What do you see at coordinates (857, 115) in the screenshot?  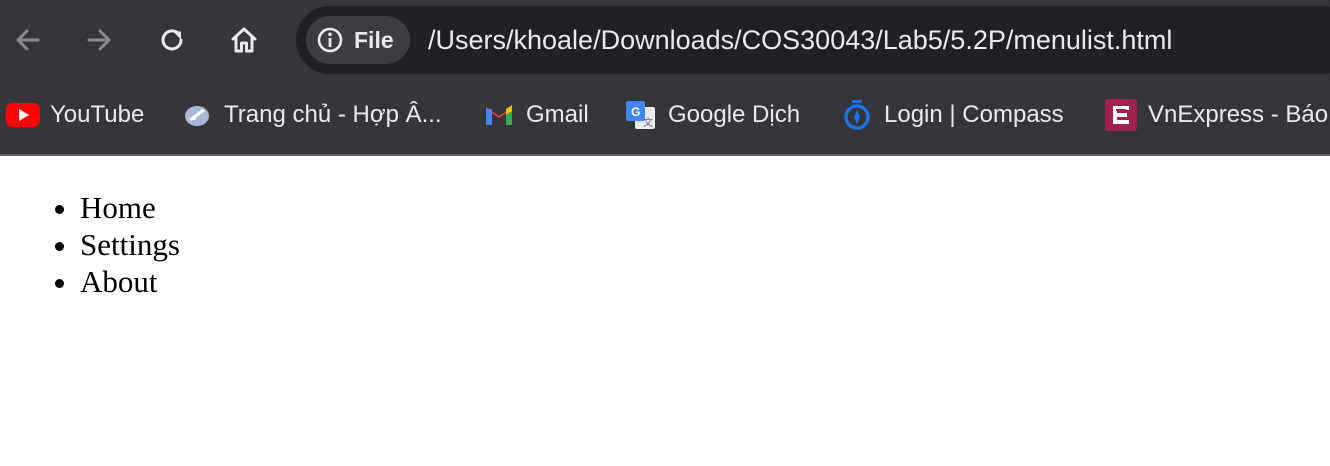 I see `compass-icon` at bounding box center [857, 115].